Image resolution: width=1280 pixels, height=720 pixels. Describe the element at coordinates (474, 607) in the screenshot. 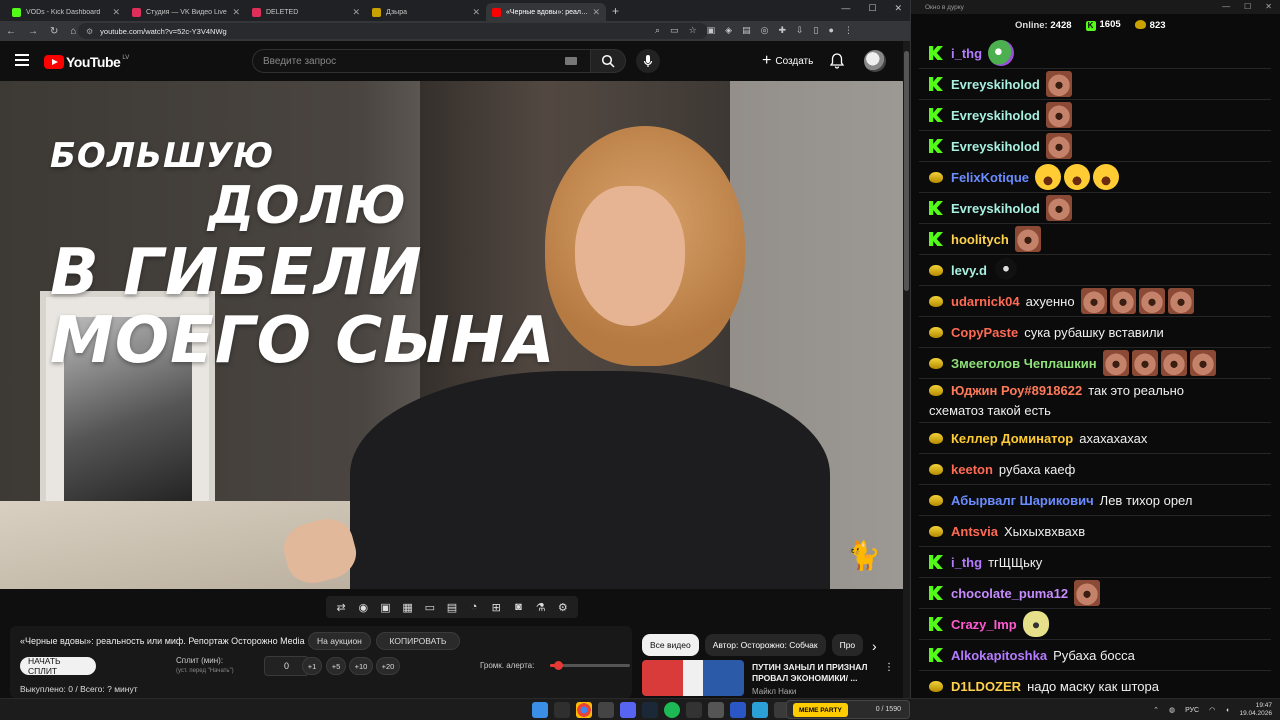

I see `speed-gauge-icon: ◔` at that location.